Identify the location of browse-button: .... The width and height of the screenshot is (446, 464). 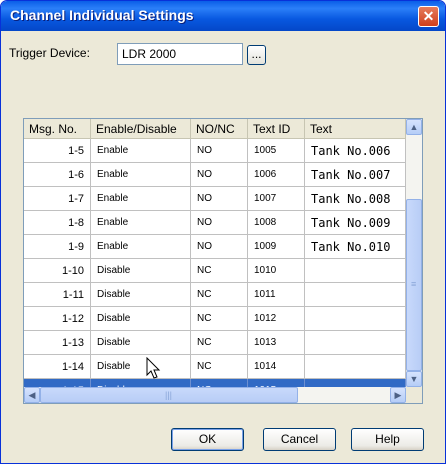
(256, 55).